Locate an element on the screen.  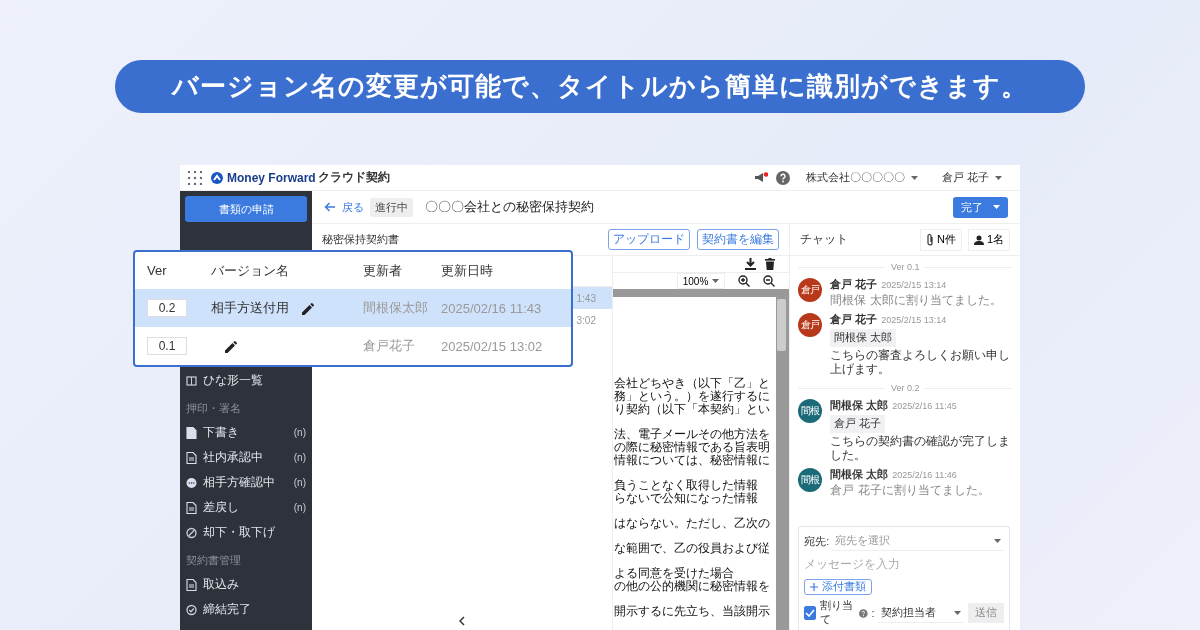
updated-time: 2025/02/15 13:02 is located at coordinates (492, 346).